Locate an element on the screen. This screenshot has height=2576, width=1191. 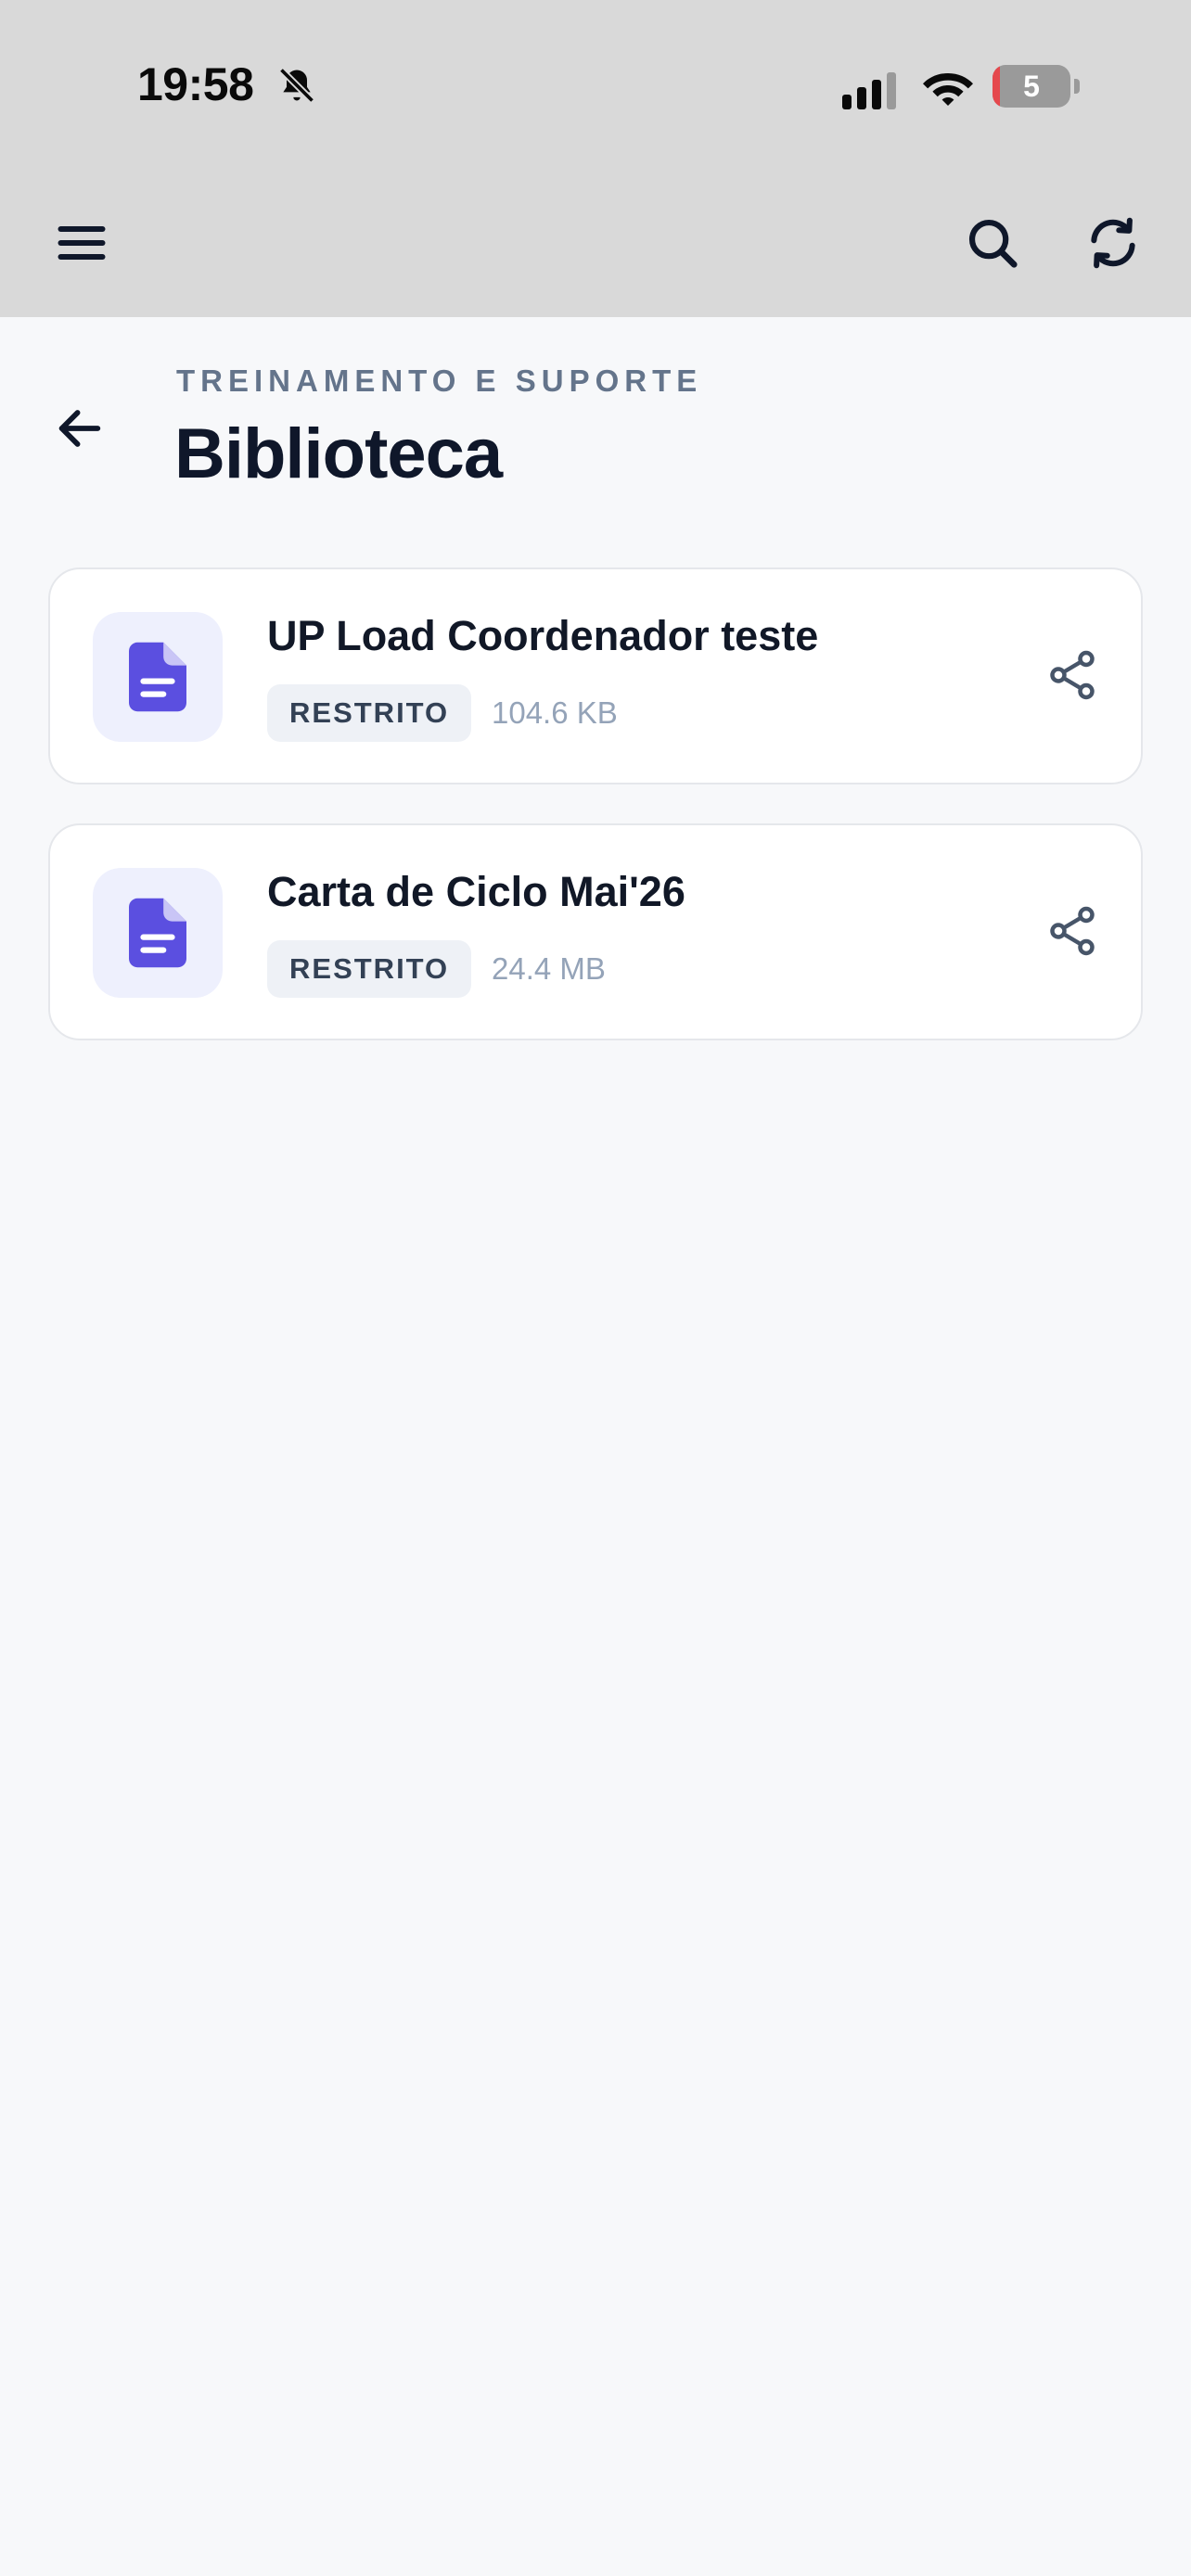
back-button is located at coordinates (80, 428).